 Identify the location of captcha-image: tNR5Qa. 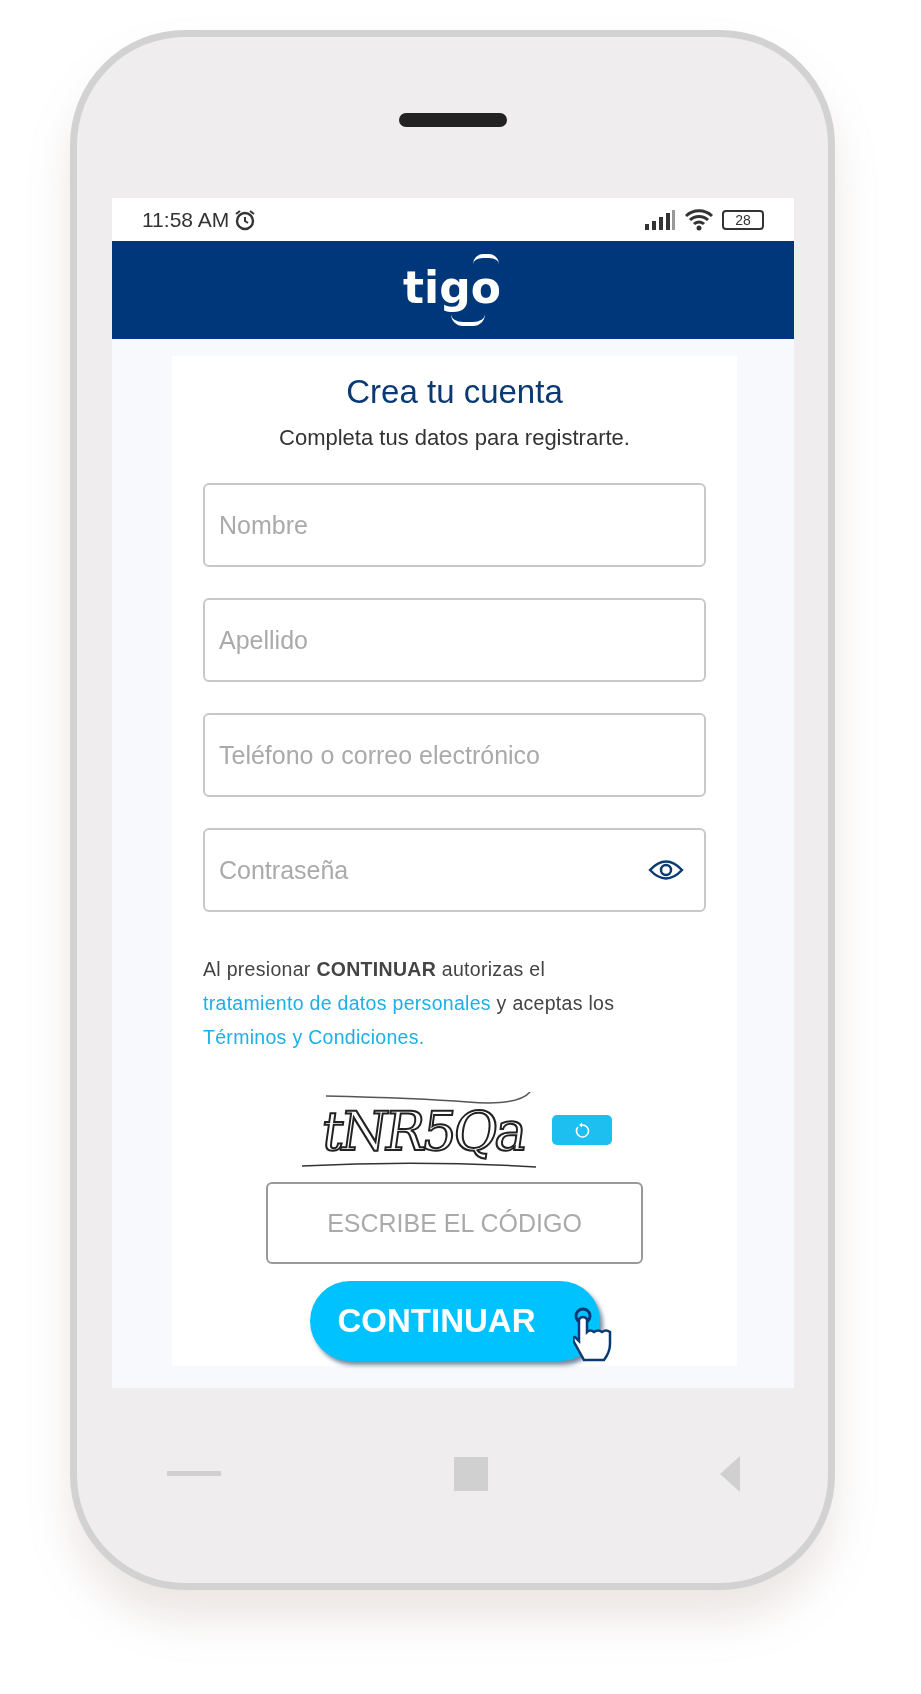
(417, 1130).